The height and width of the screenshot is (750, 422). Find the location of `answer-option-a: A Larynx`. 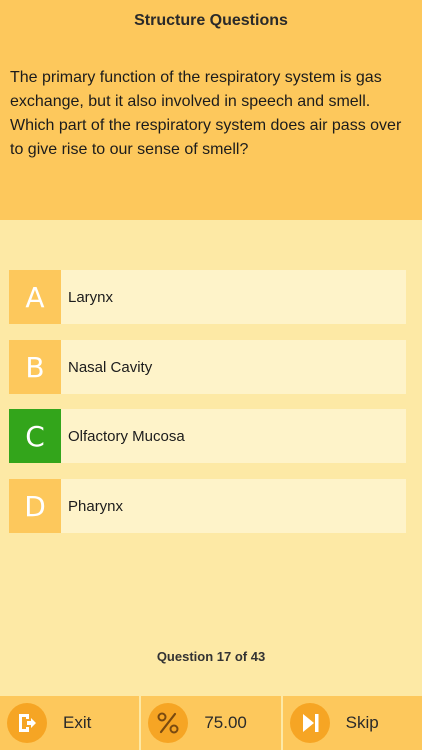

answer-option-a: A Larynx is located at coordinates (207, 297).